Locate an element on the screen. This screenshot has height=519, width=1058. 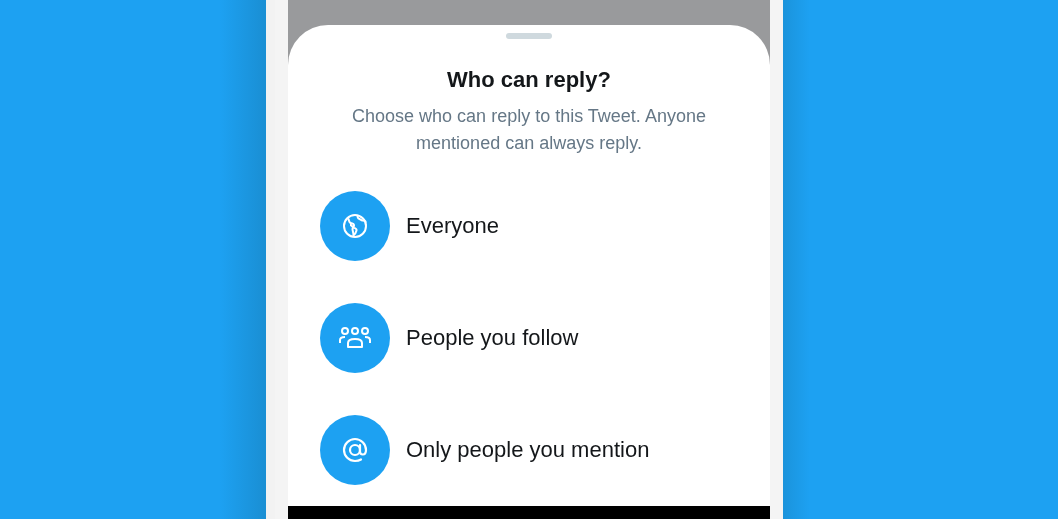
people-icon is located at coordinates (355, 338).